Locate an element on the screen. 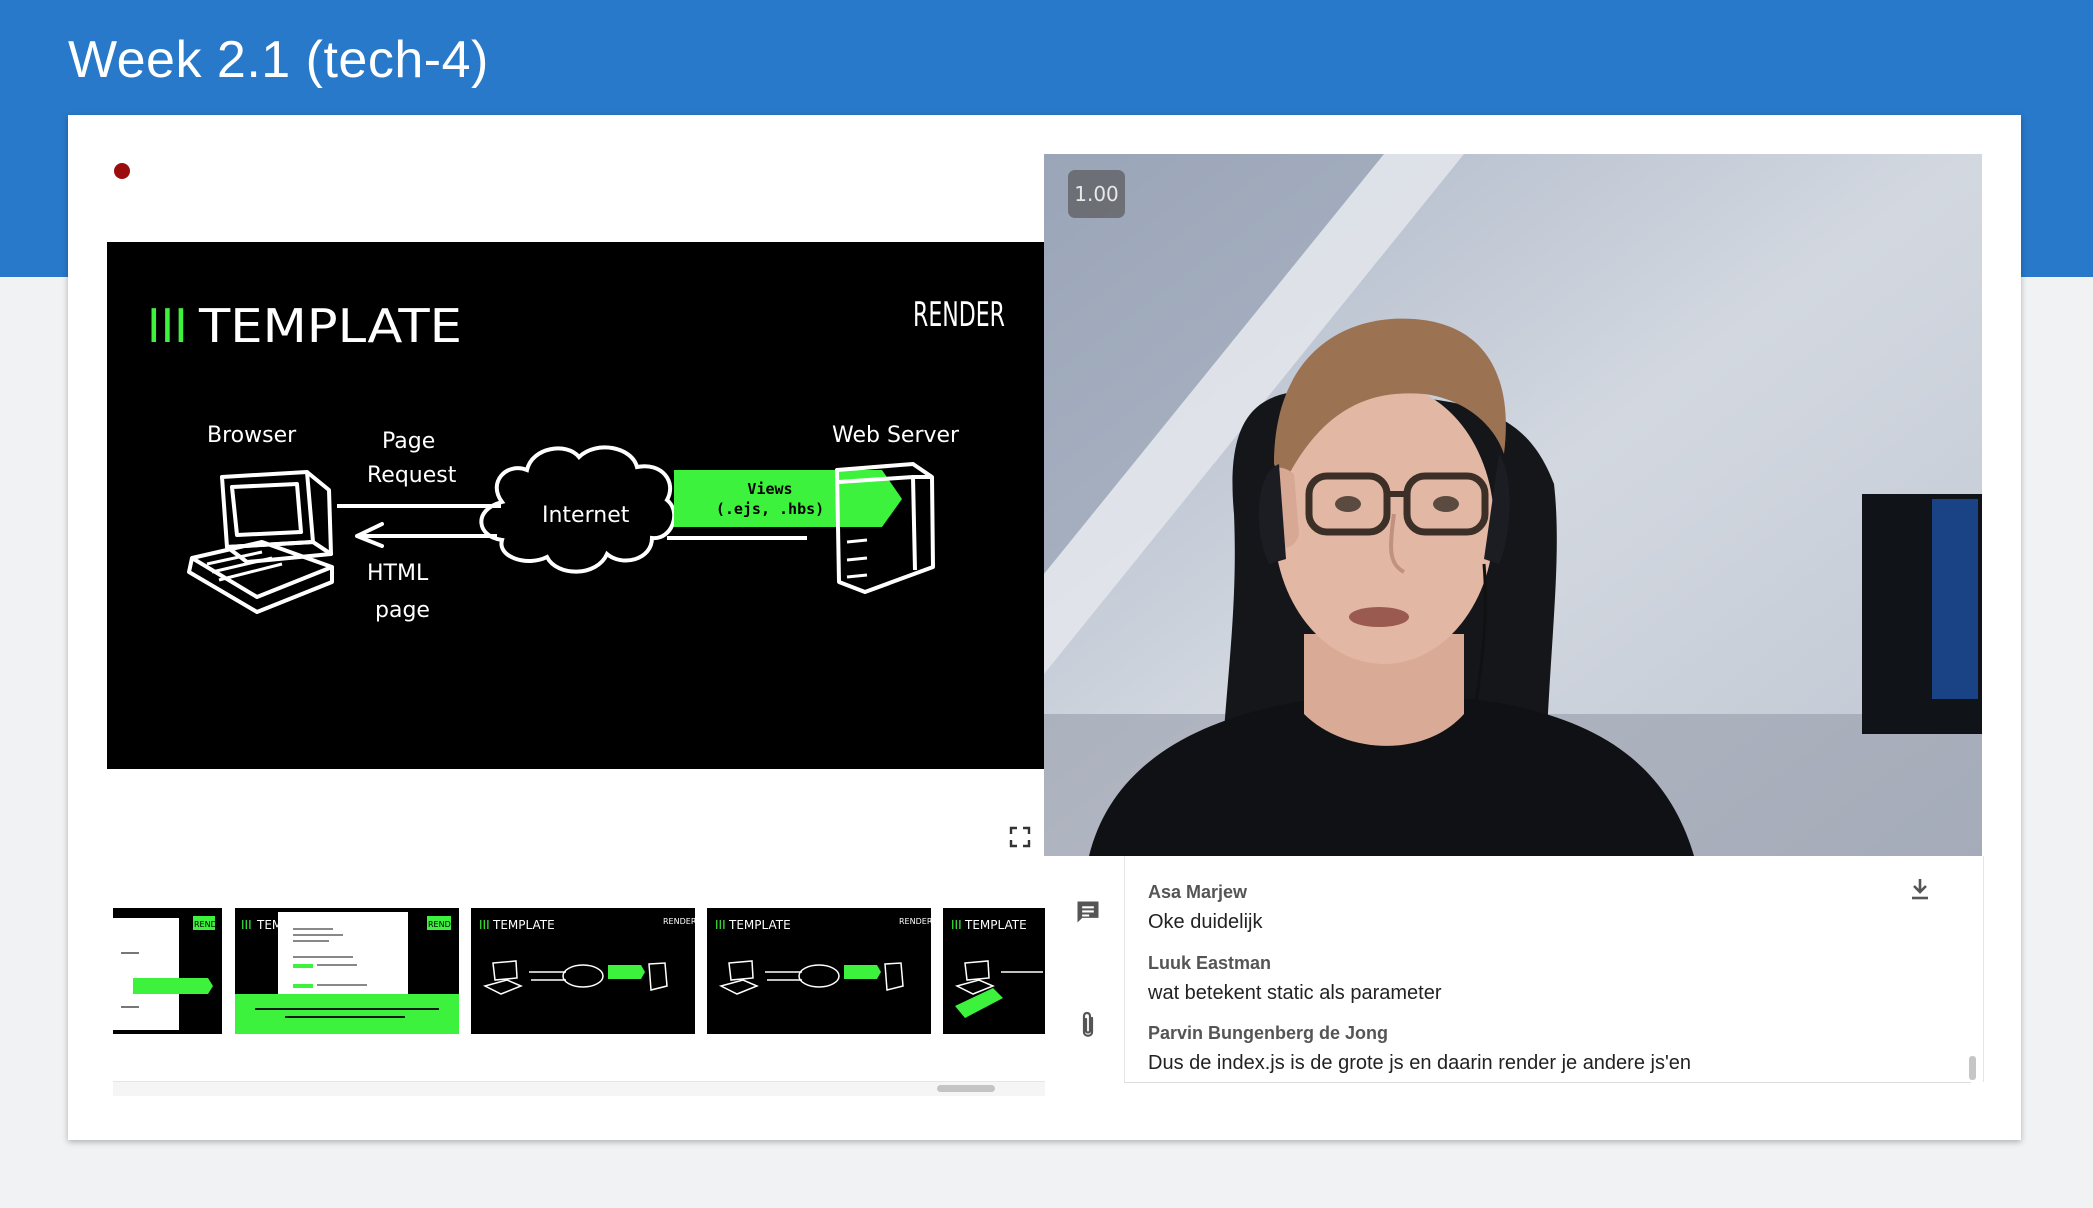 The height and width of the screenshot is (1208, 2093). thumbnail-scrollbar is located at coordinates (579, 1088).